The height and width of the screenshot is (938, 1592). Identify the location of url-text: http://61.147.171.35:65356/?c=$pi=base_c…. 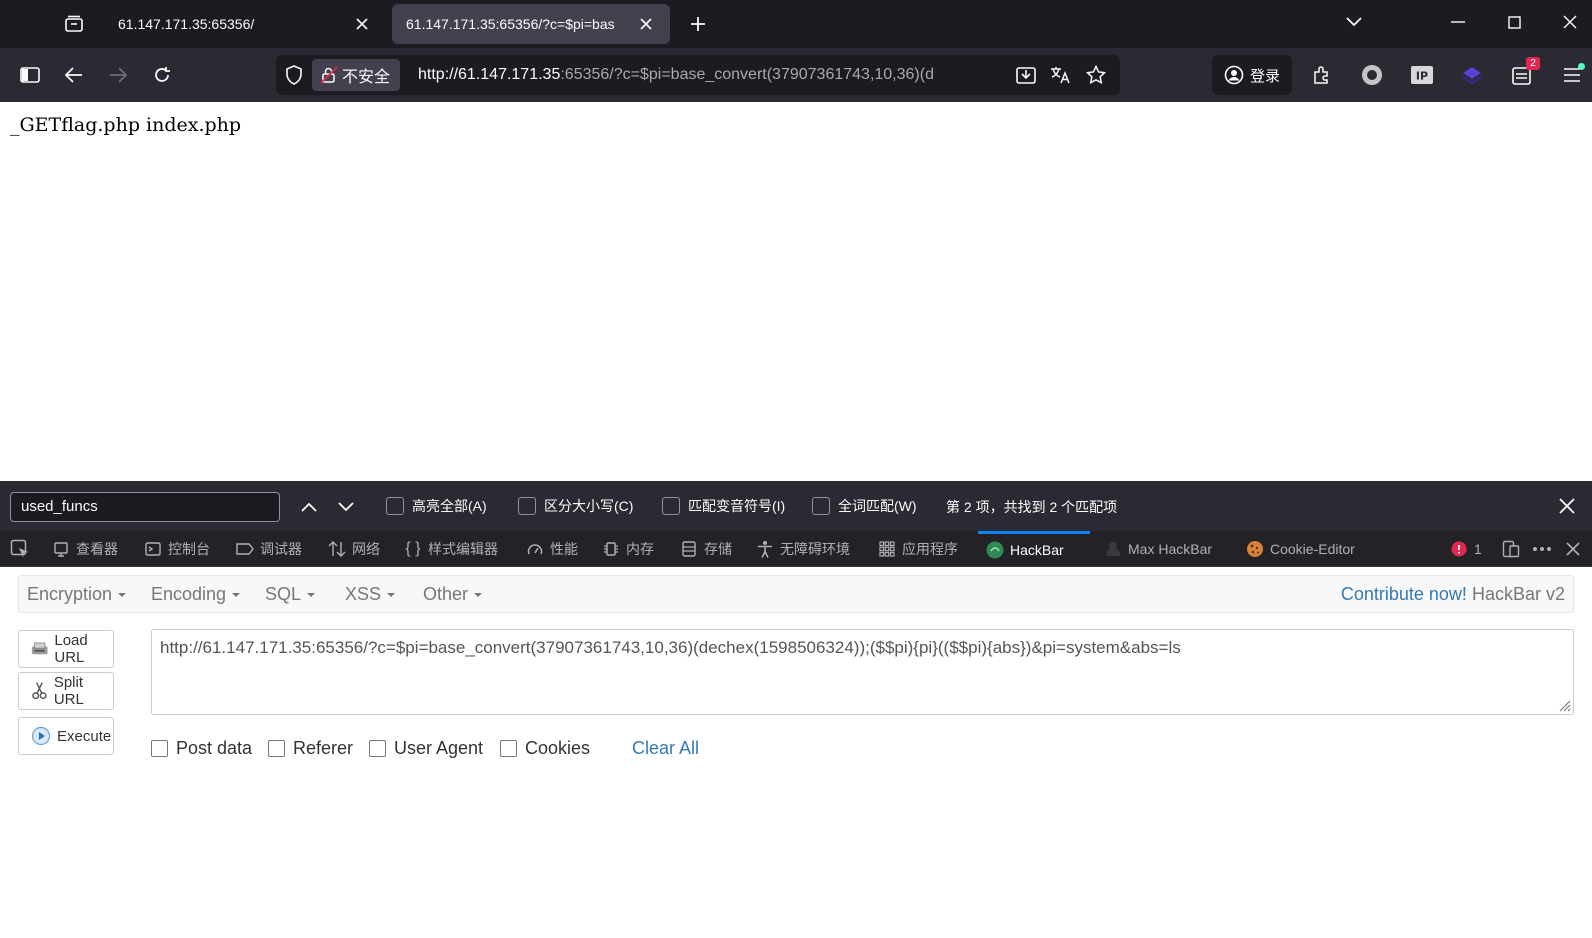
(713, 75).